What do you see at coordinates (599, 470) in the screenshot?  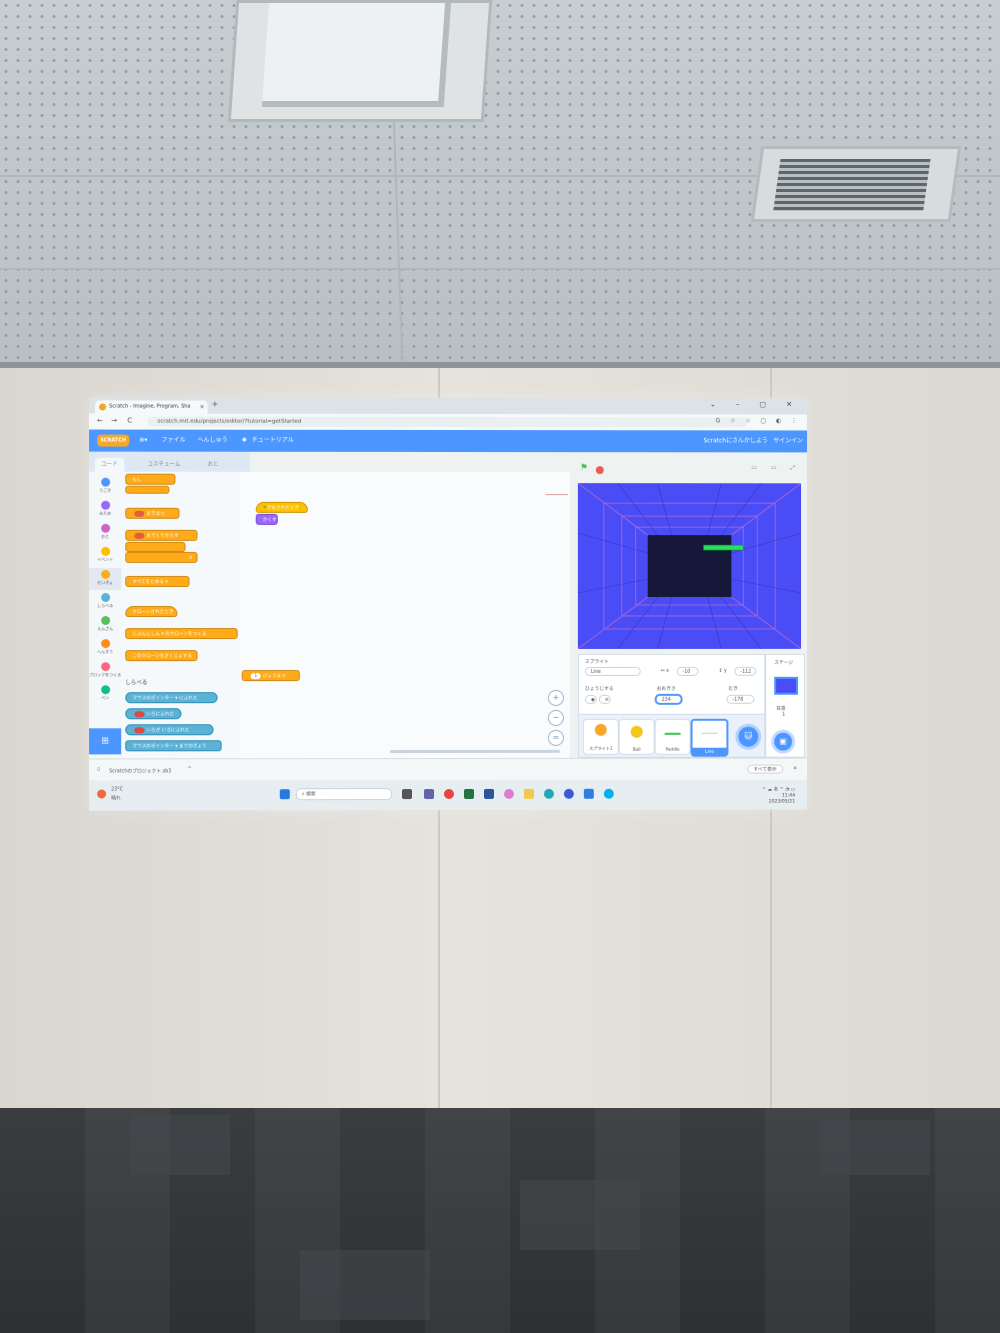 I see `stop-button` at bounding box center [599, 470].